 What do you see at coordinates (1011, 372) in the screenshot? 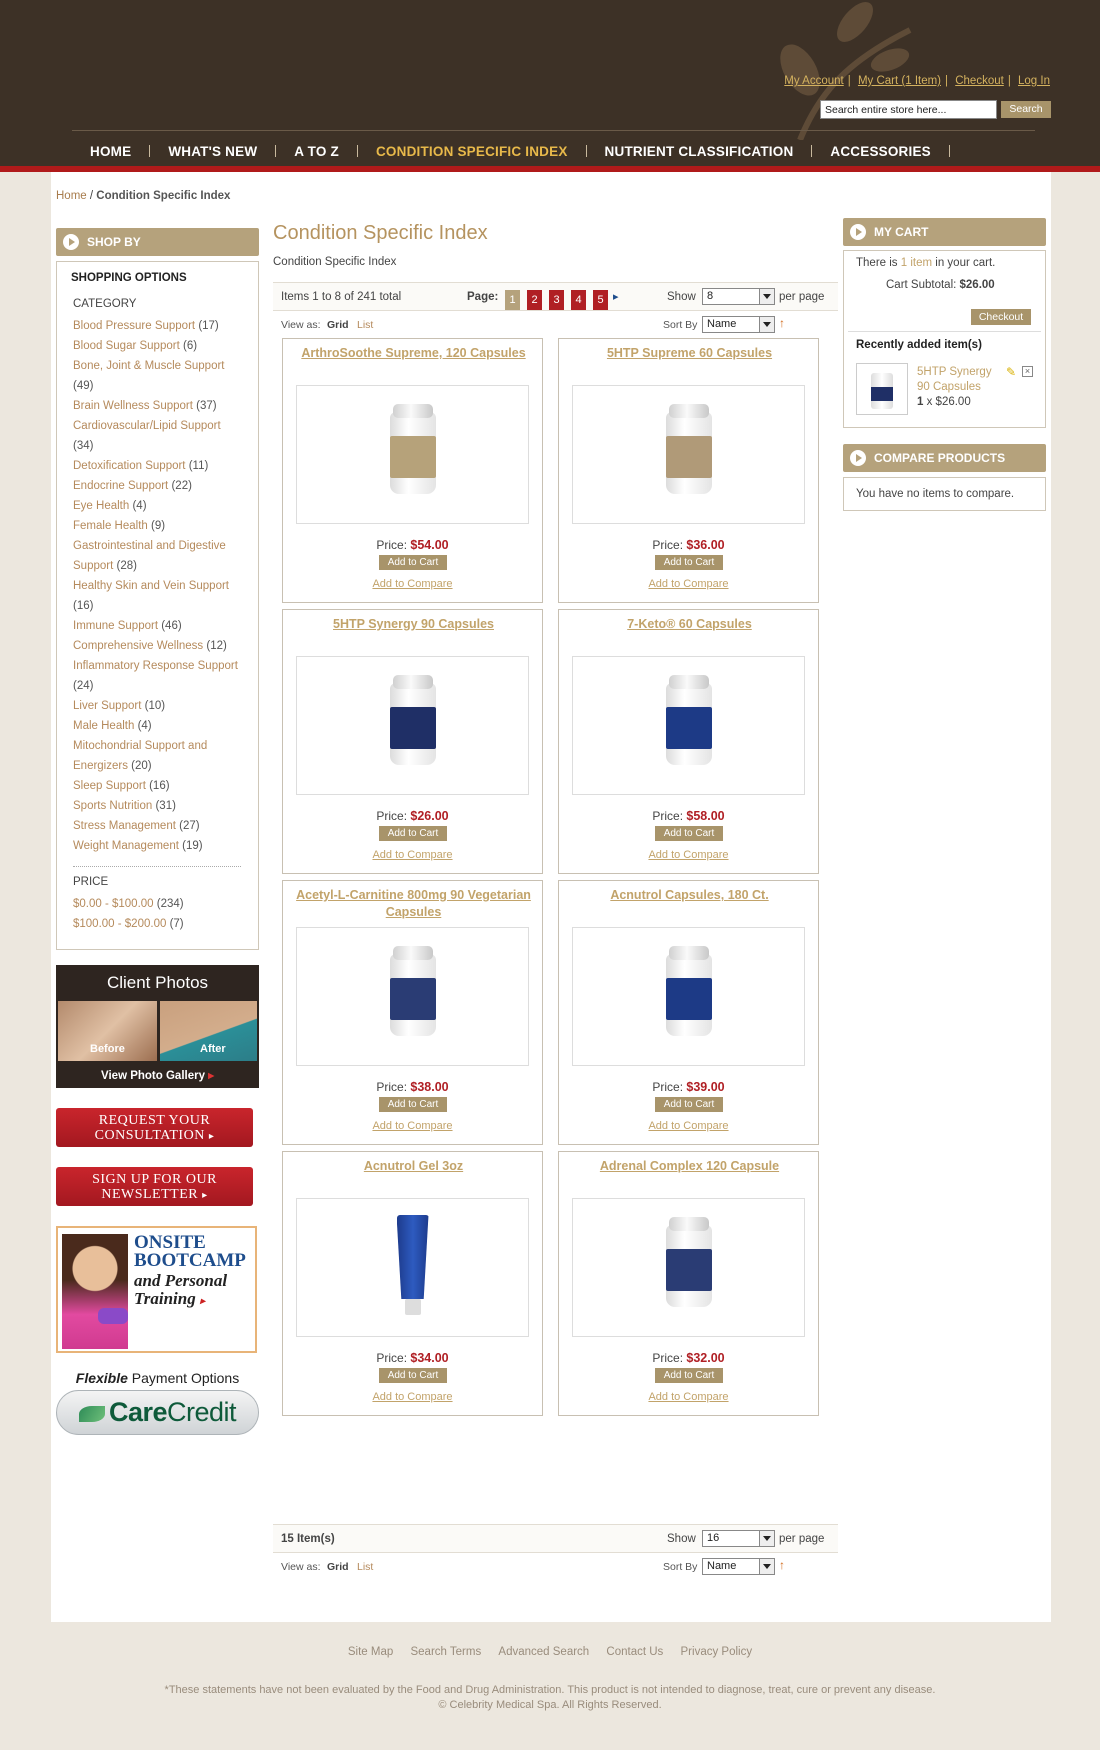
I see `edit-pencil-icon: ✎` at bounding box center [1011, 372].